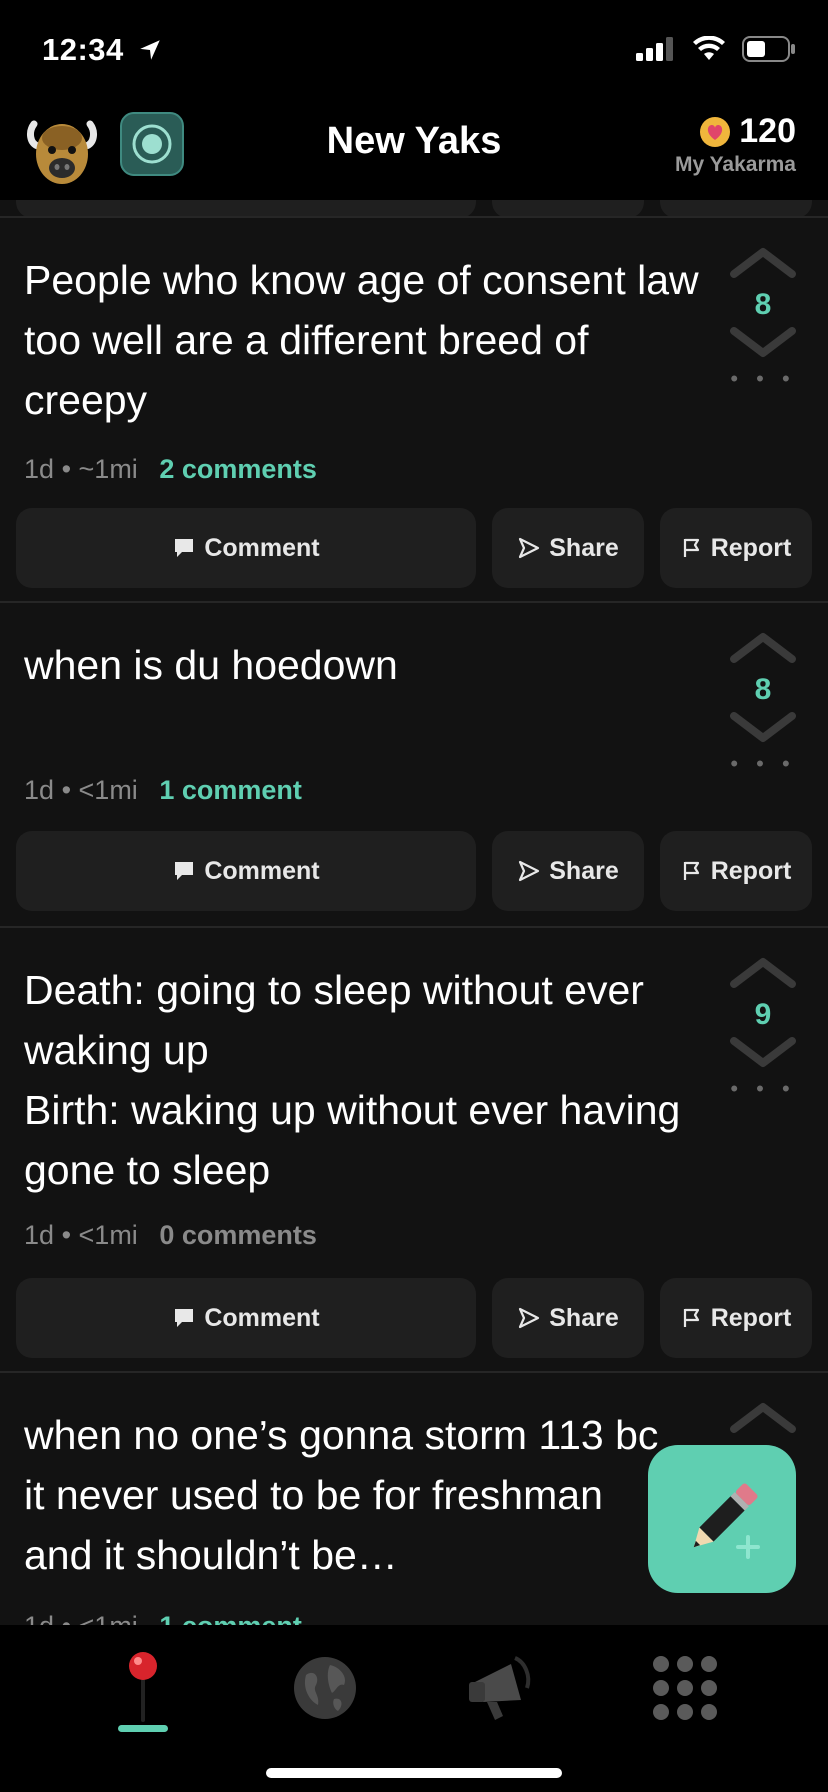  Describe the element at coordinates (735, 131) in the screenshot. I see `yakarma-row: 120` at that location.